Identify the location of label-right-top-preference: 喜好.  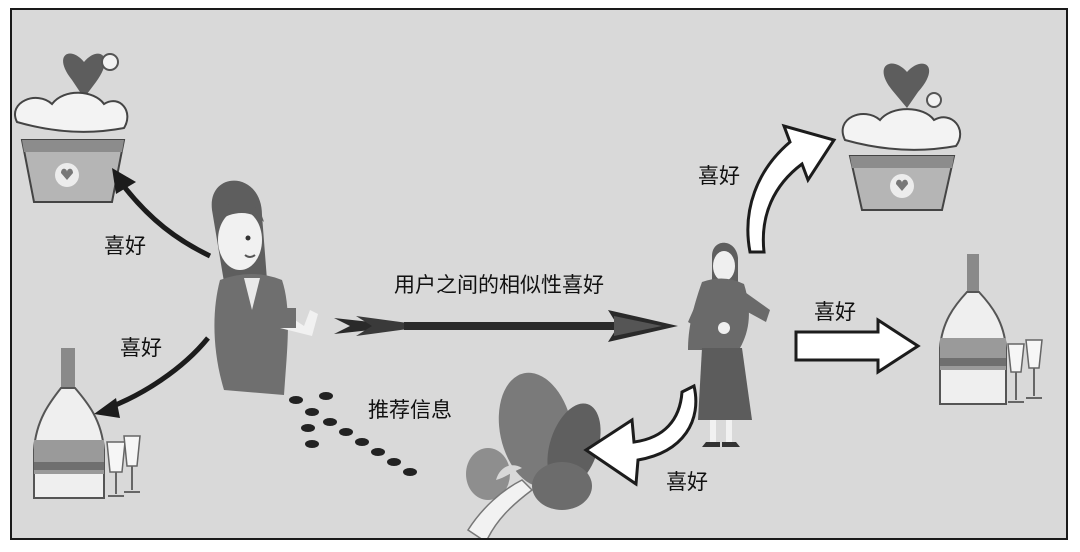
(719, 176).